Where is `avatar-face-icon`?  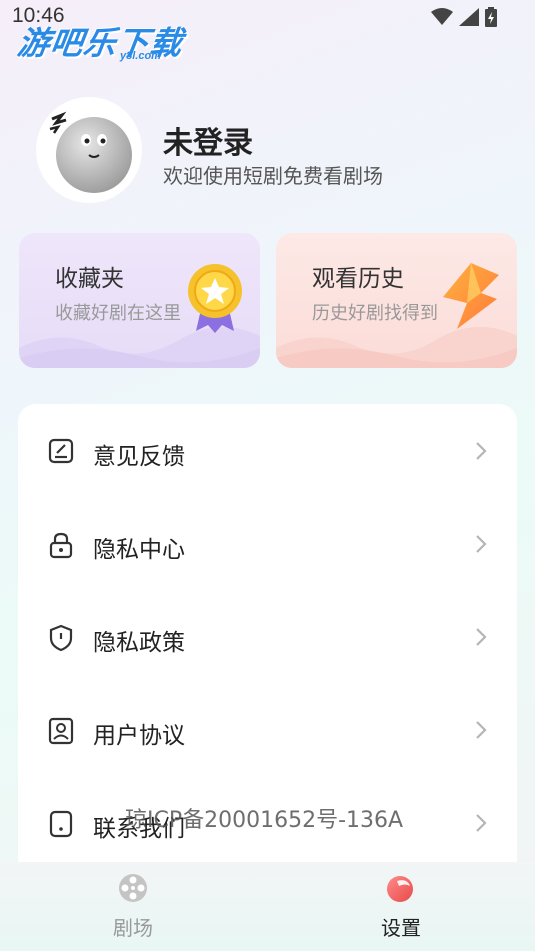
avatar-face-icon is located at coordinates (90, 152).